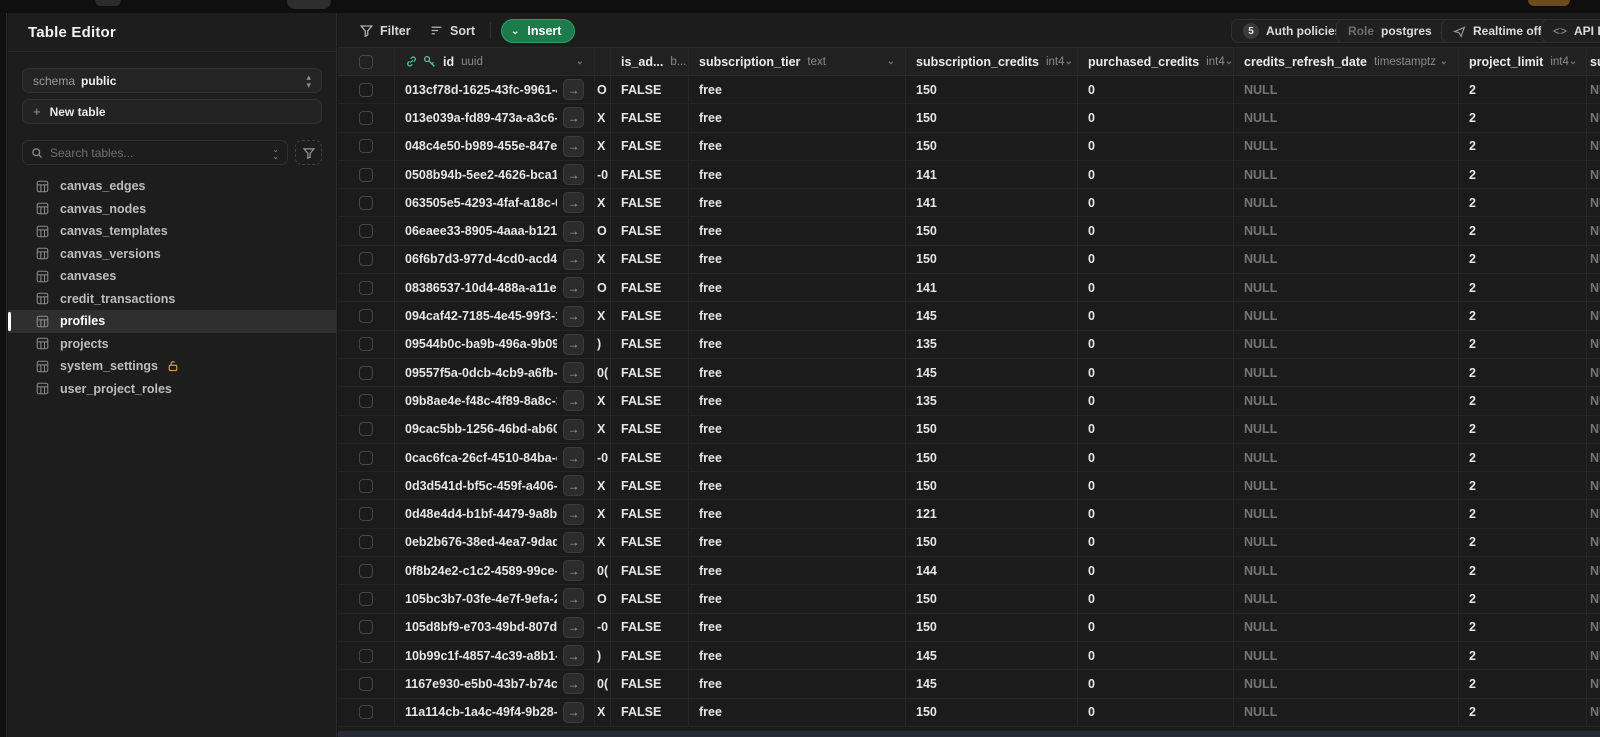 The height and width of the screenshot is (737, 1600). I want to click on sidebar-table-item: user_project_roles, so click(172, 389).